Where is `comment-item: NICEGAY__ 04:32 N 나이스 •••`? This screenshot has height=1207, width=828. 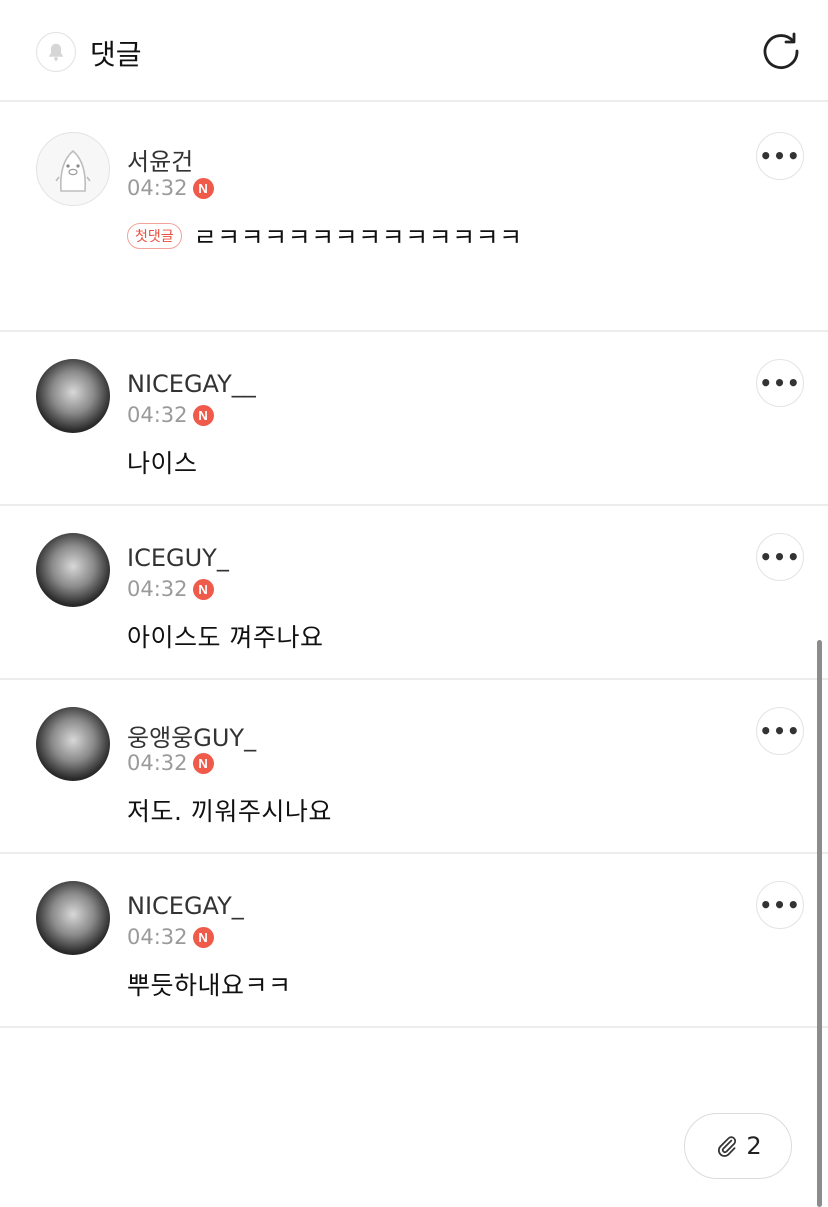
comment-item: NICEGAY__ 04:32 N 나이스 ••• is located at coordinates (414, 419).